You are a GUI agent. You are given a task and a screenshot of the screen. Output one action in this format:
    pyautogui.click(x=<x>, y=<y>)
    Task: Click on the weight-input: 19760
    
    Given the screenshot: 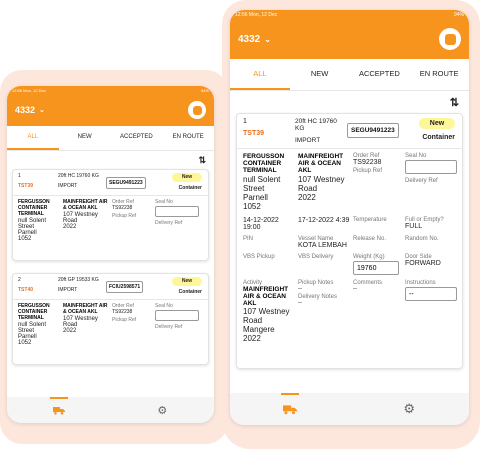 What is the action you would take?
    pyautogui.click(x=376, y=268)
    